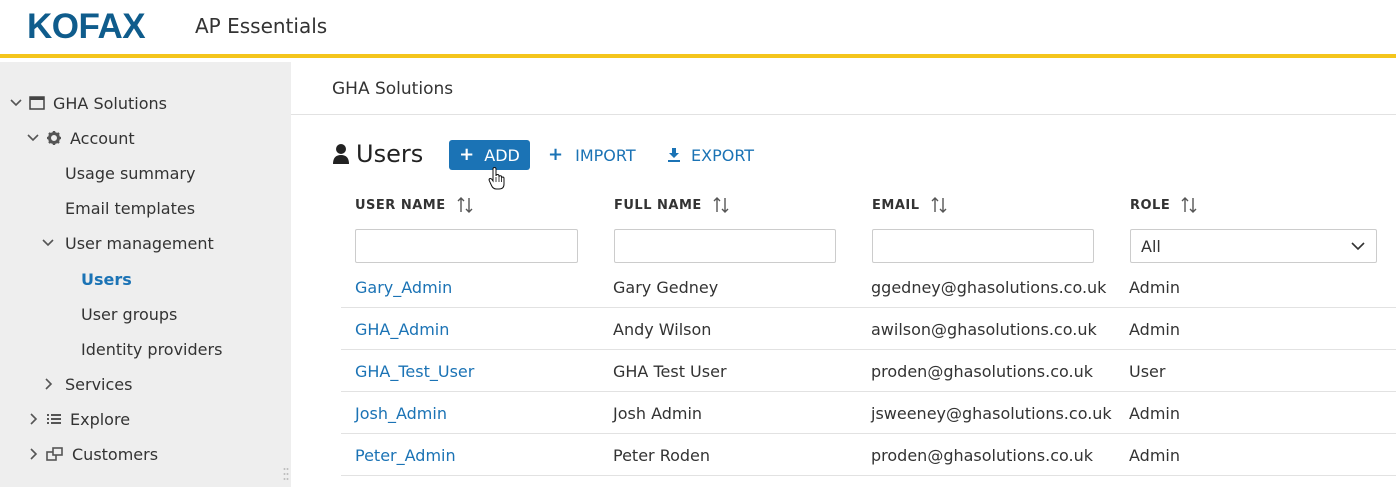 The height and width of the screenshot is (487, 1396). What do you see at coordinates (502, 155) in the screenshot?
I see `add-button-label: ADD` at bounding box center [502, 155].